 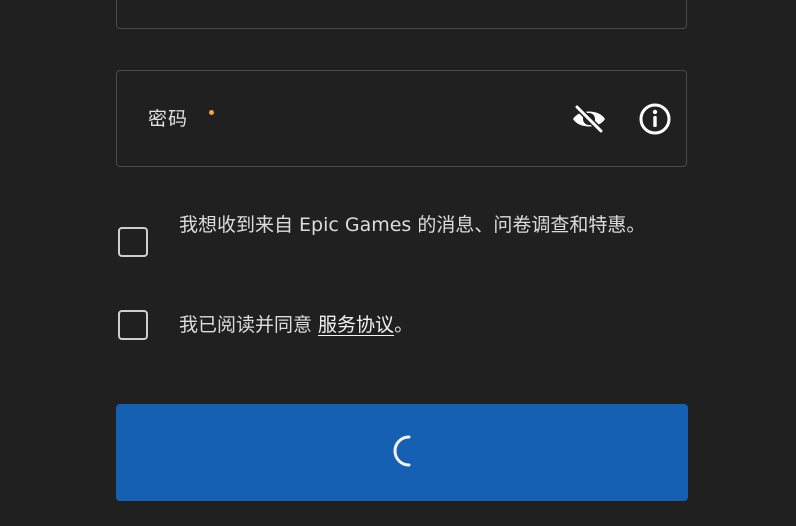 I want to click on spinner-icon, so click(x=402, y=453).